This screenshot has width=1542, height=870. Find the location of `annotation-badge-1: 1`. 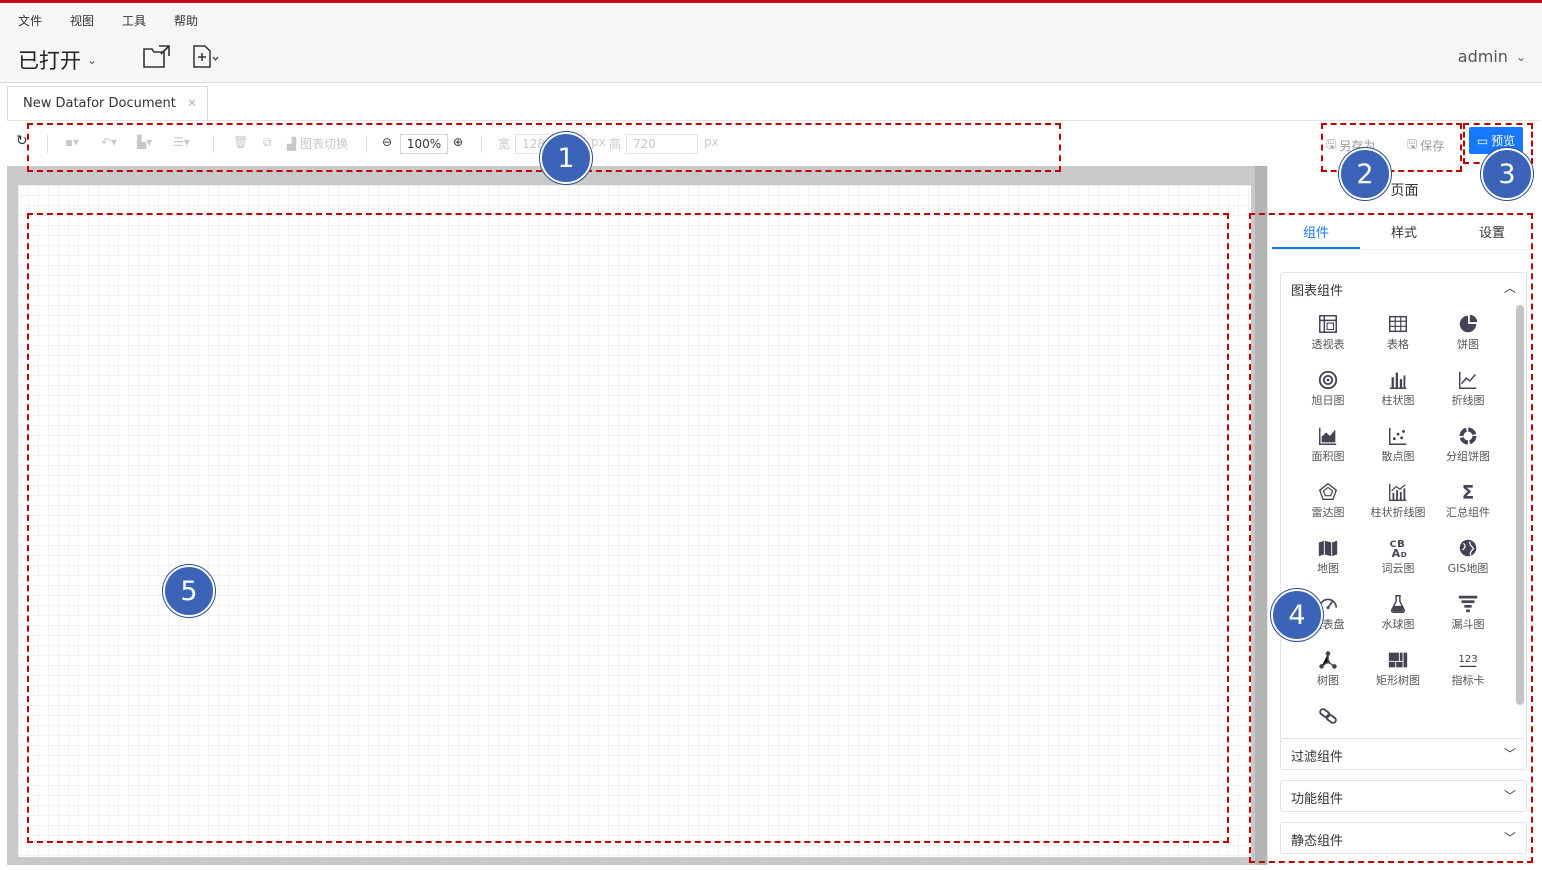

annotation-badge-1: 1 is located at coordinates (566, 158).